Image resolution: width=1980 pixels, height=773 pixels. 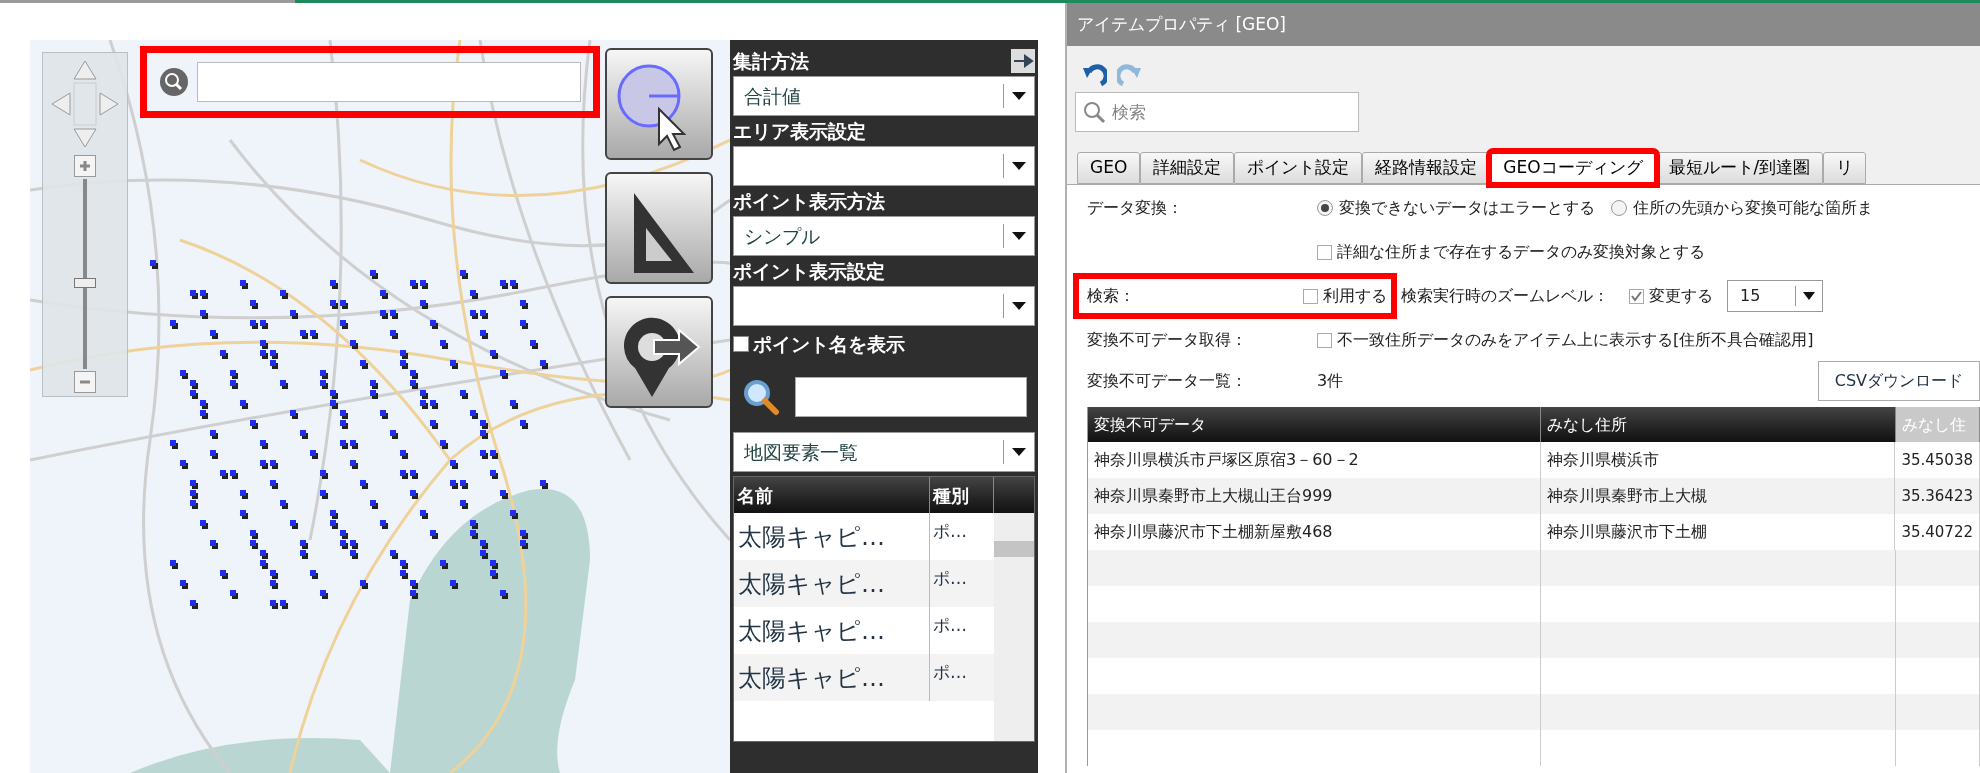 What do you see at coordinates (85, 283) in the screenshot?
I see `zoom-slider-thumb` at bounding box center [85, 283].